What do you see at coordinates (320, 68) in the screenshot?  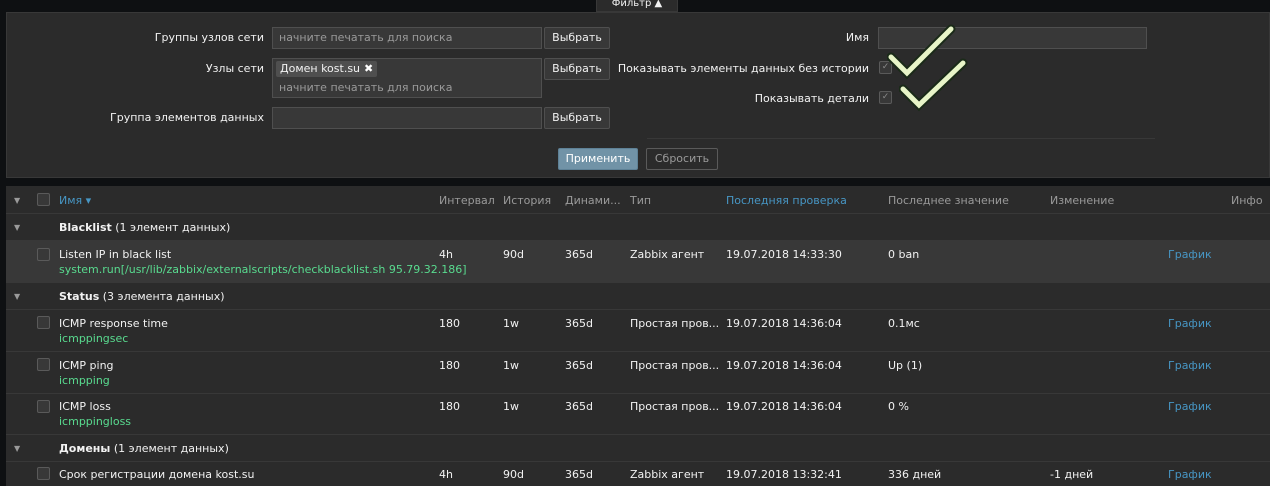 I see `host-chip-label: Домен kost.su` at bounding box center [320, 68].